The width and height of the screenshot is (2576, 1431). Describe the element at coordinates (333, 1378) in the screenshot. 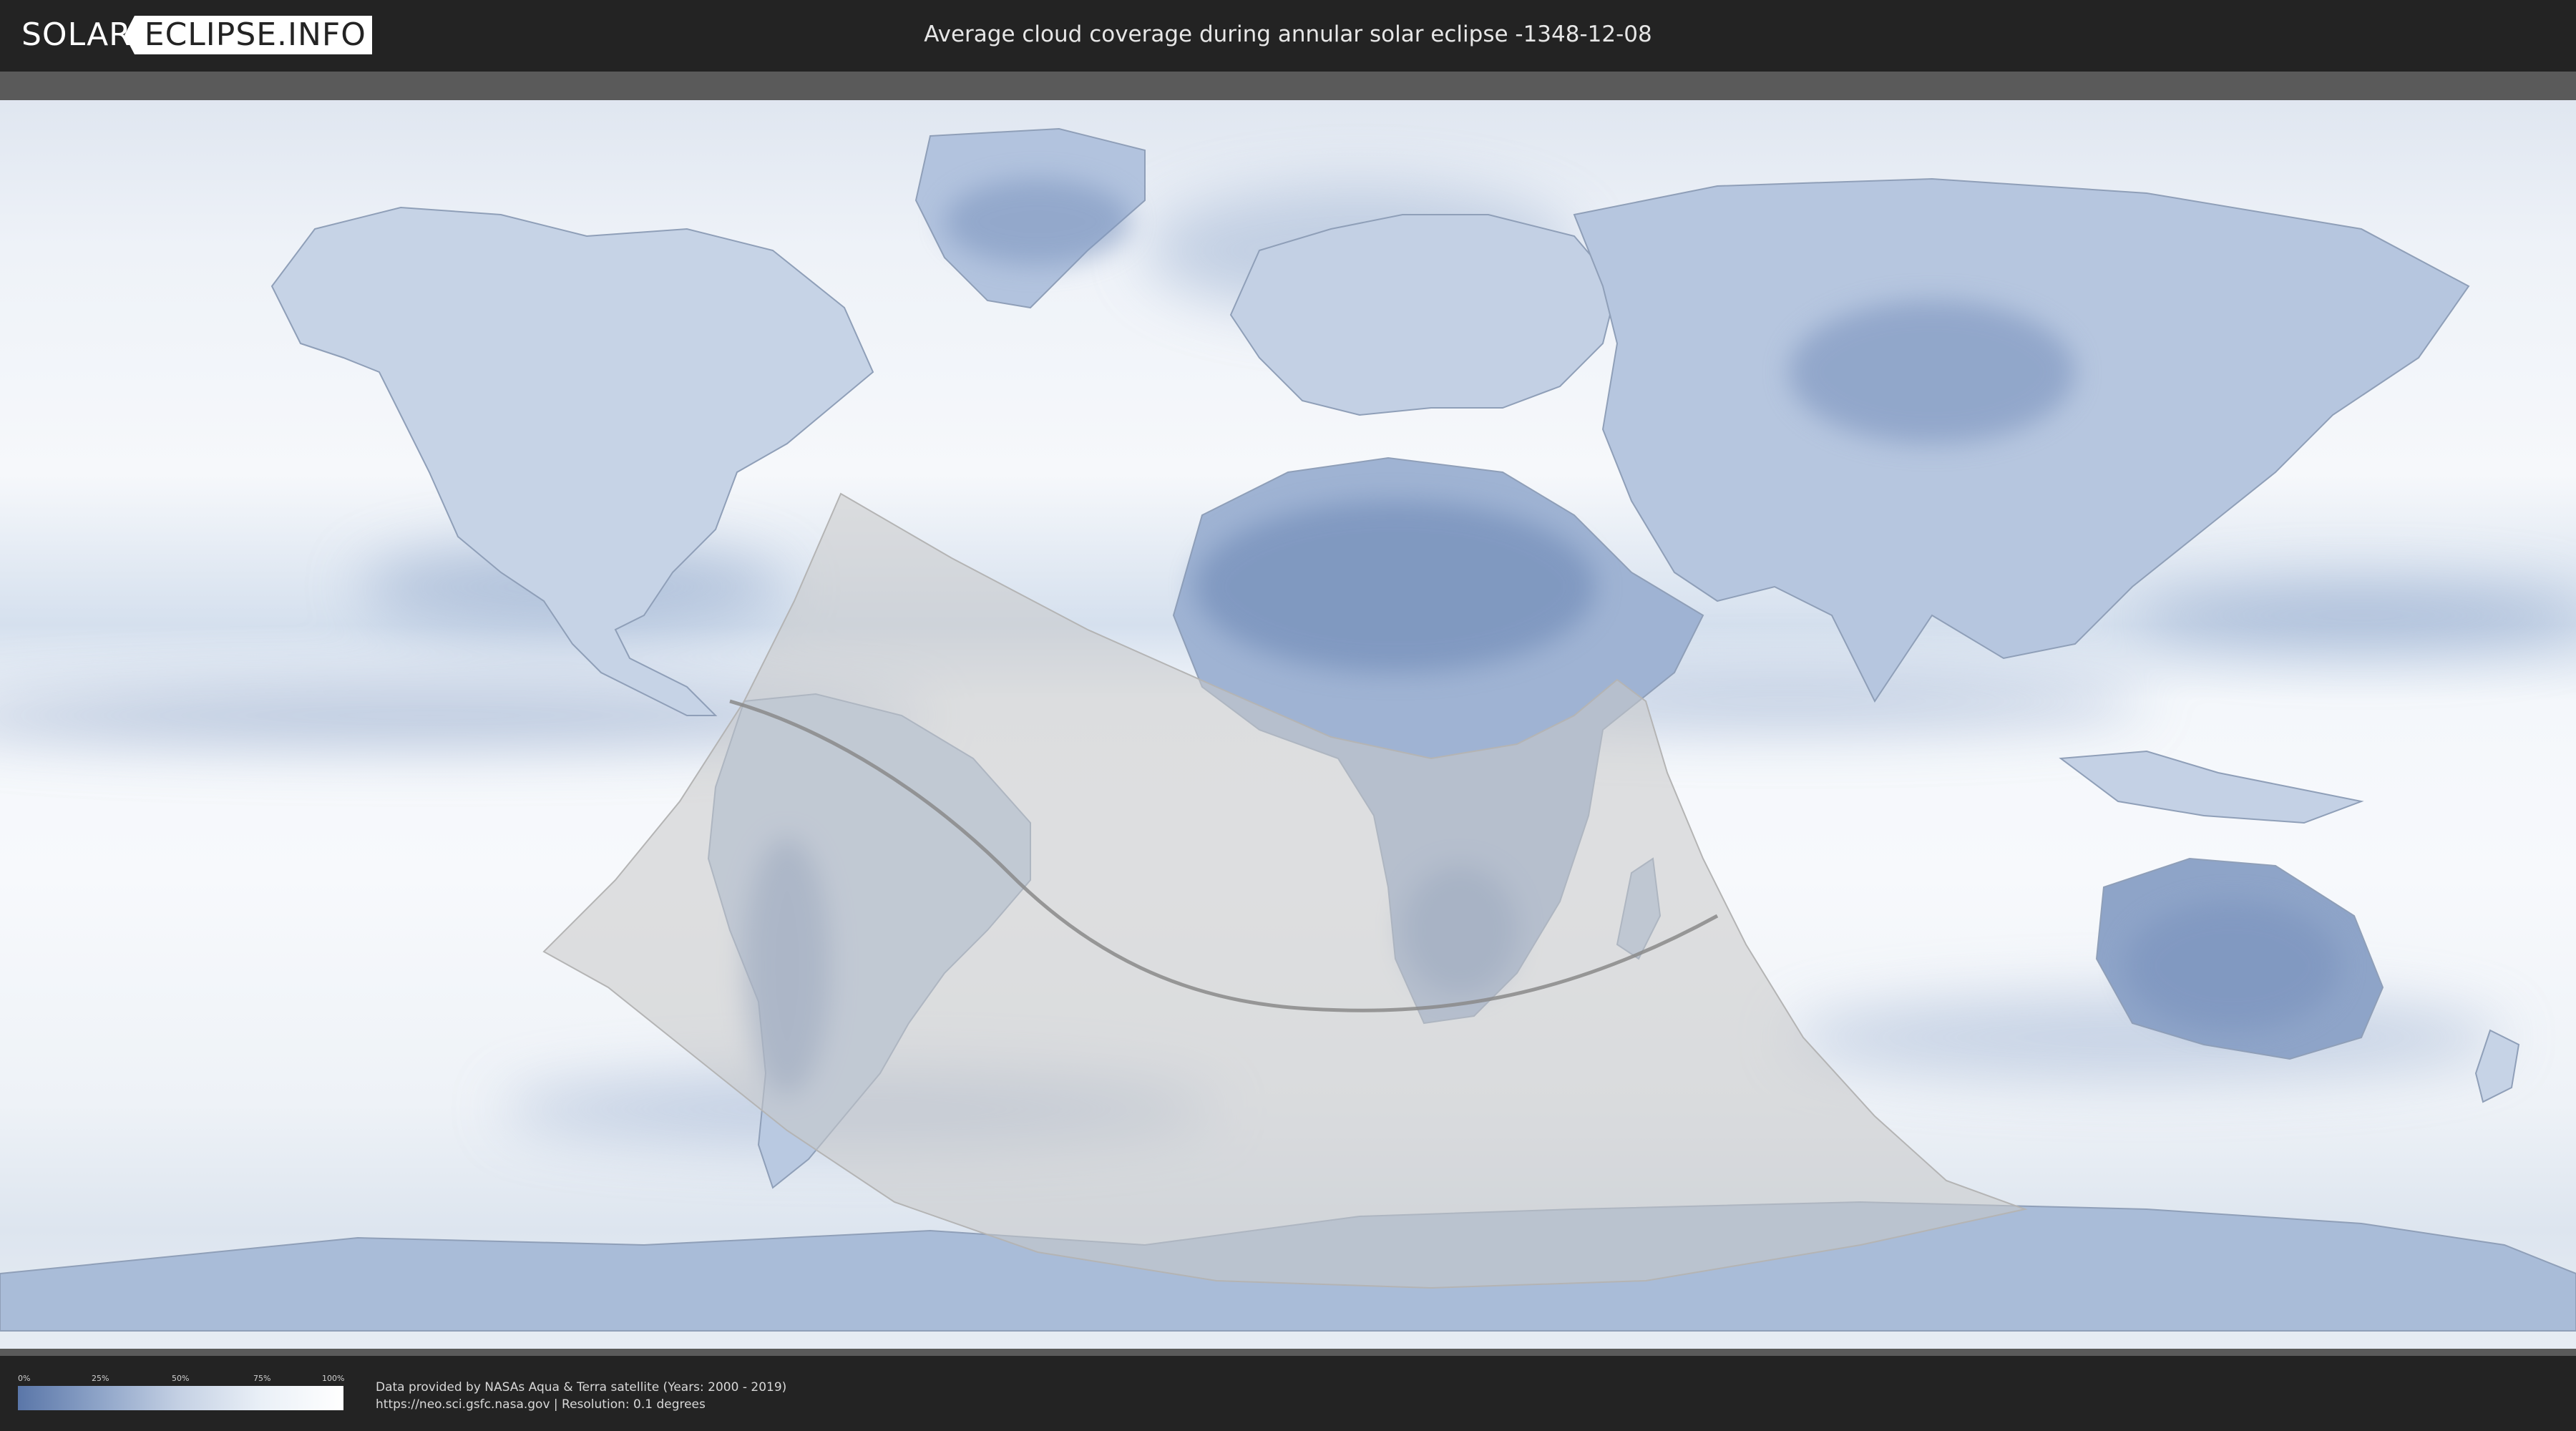

I see `legend-tick-100: 100%` at that location.